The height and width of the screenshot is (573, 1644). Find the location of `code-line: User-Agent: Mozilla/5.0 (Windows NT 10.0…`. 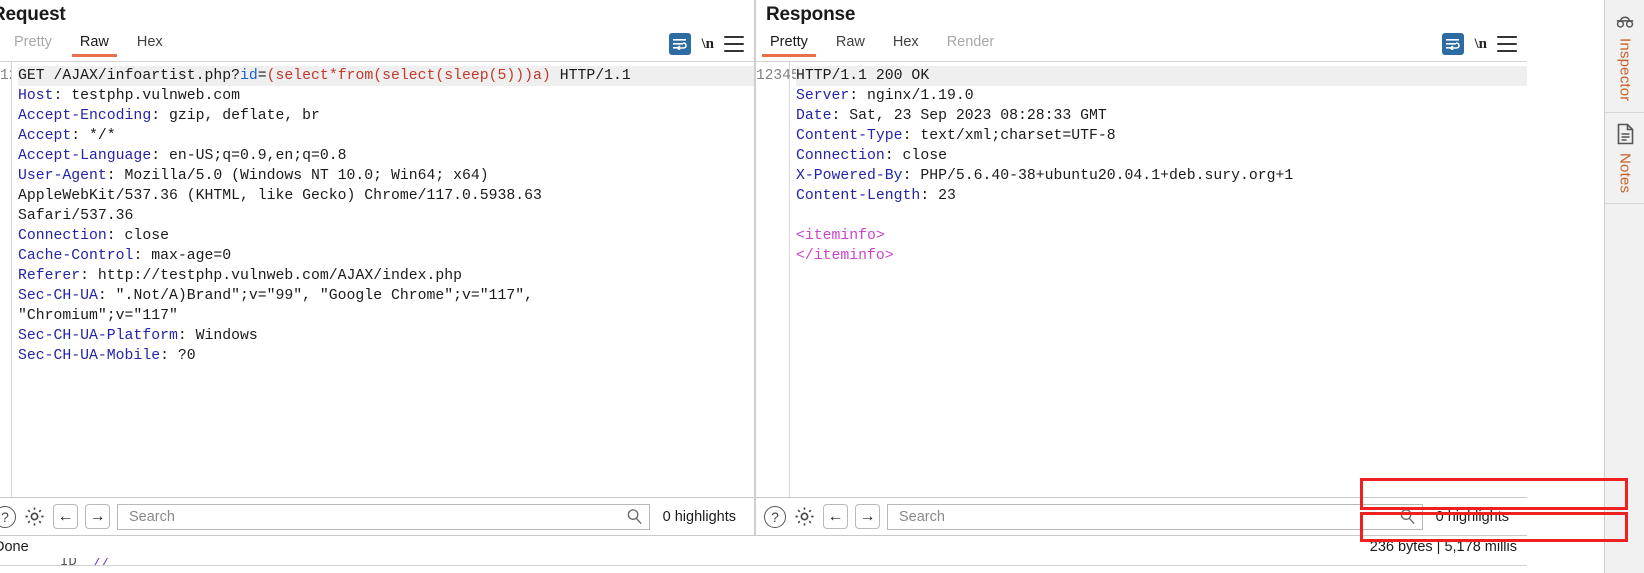

code-line: User-Agent: Mozilla/5.0 (Windows NT 10.0… is located at coordinates (386, 176).